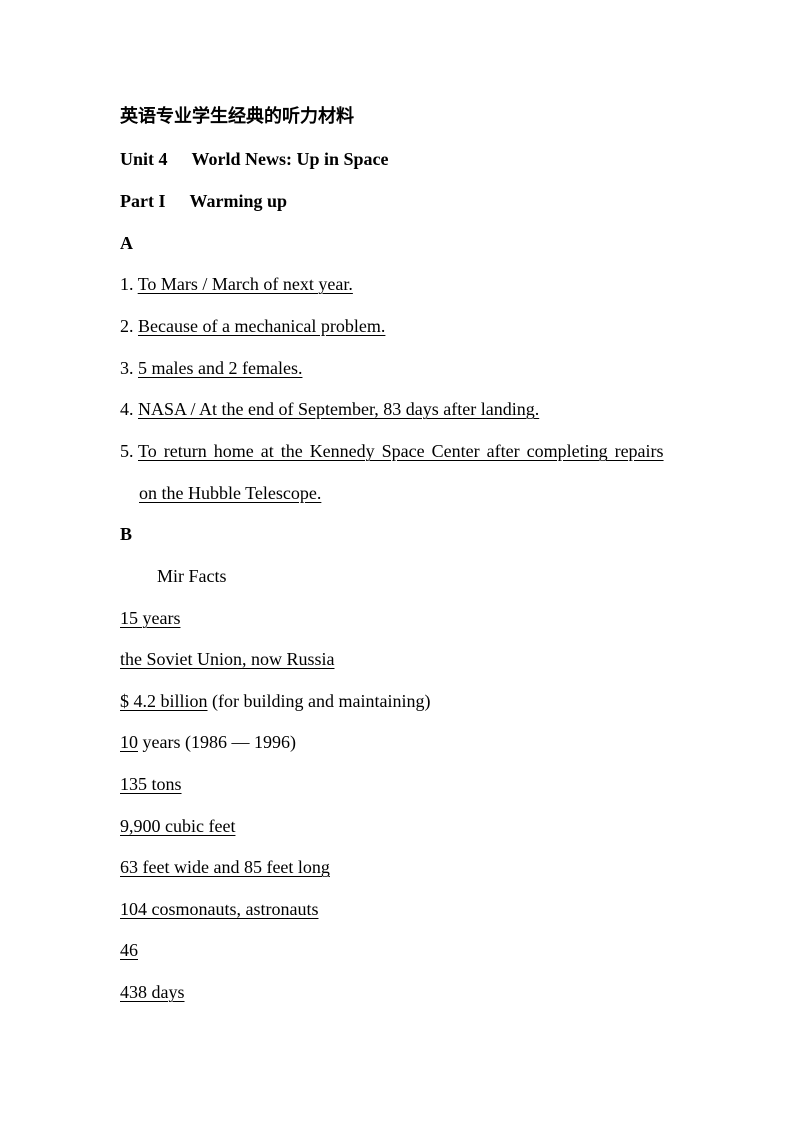 The width and height of the screenshot is (793, 1122). I want to click on item-answer: 5 males and 2 females., so click(220, 368).